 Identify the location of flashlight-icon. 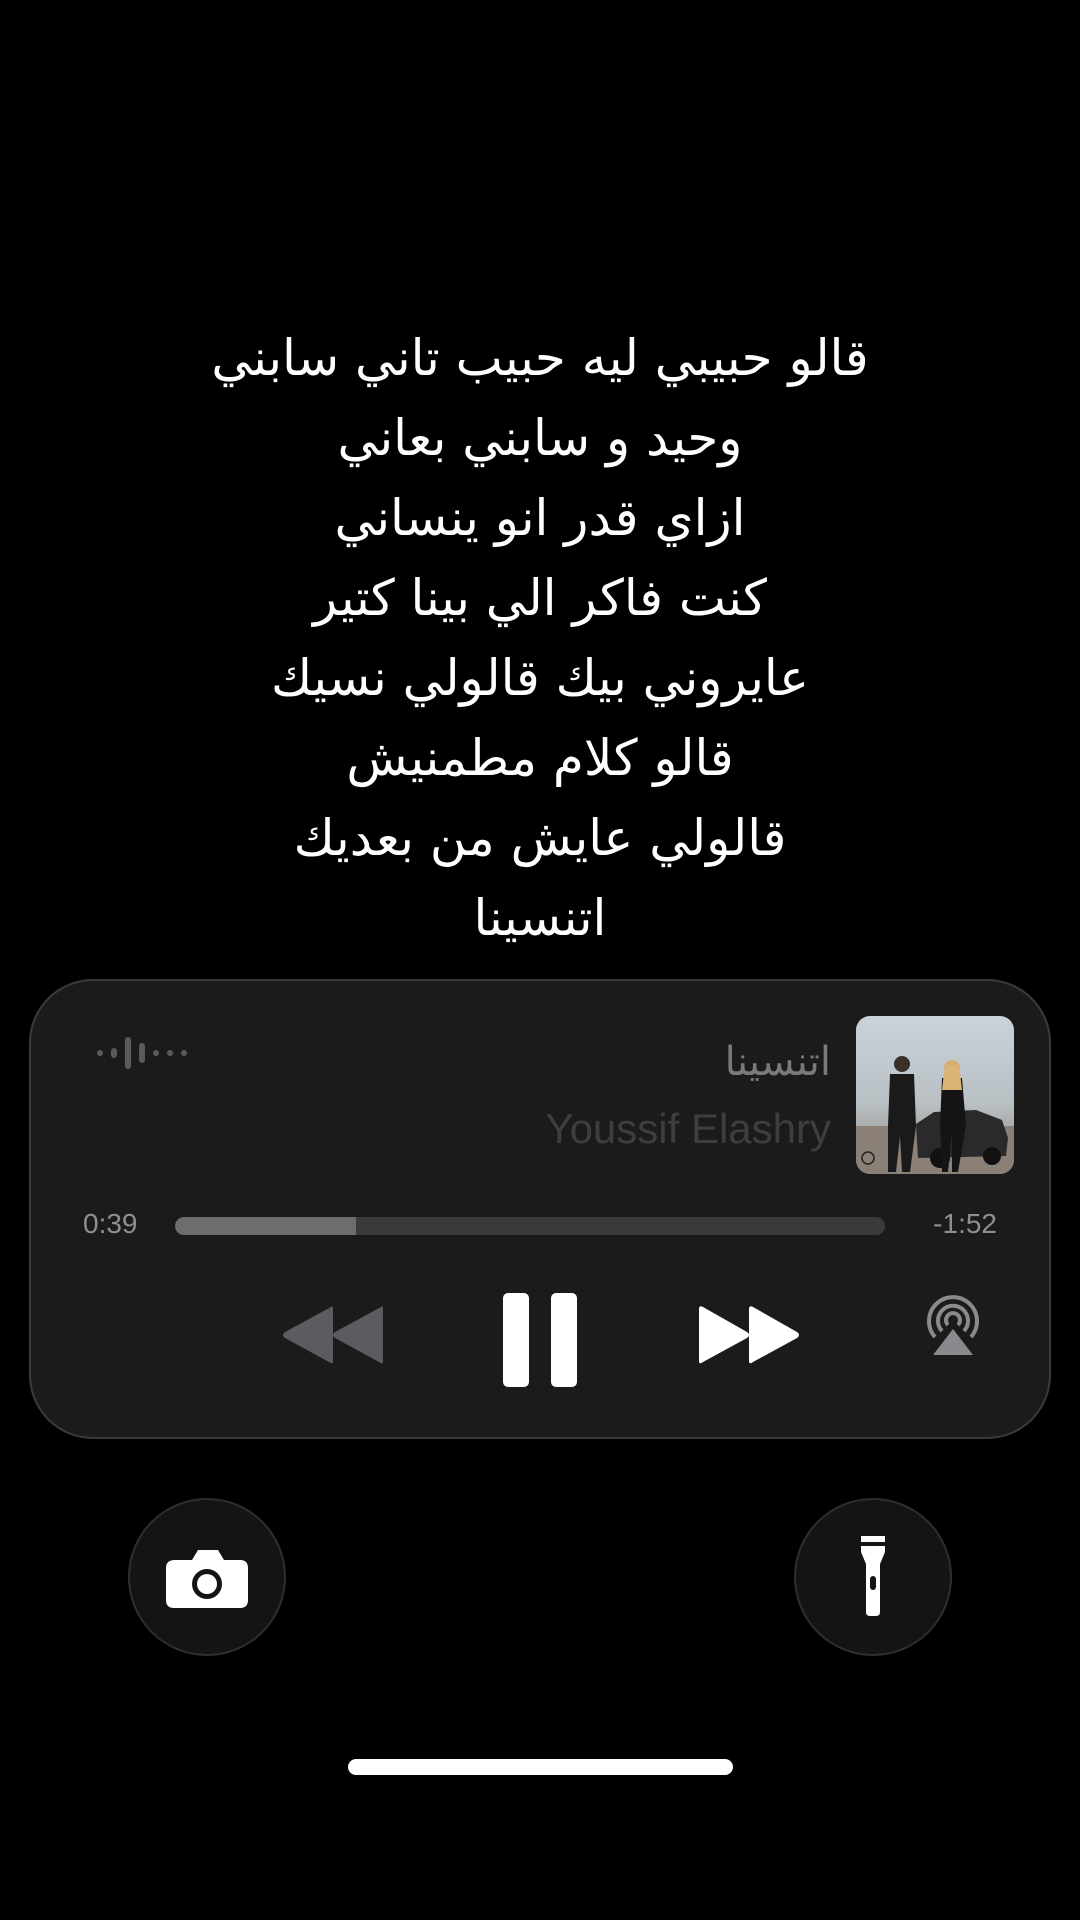
(873, 1576).